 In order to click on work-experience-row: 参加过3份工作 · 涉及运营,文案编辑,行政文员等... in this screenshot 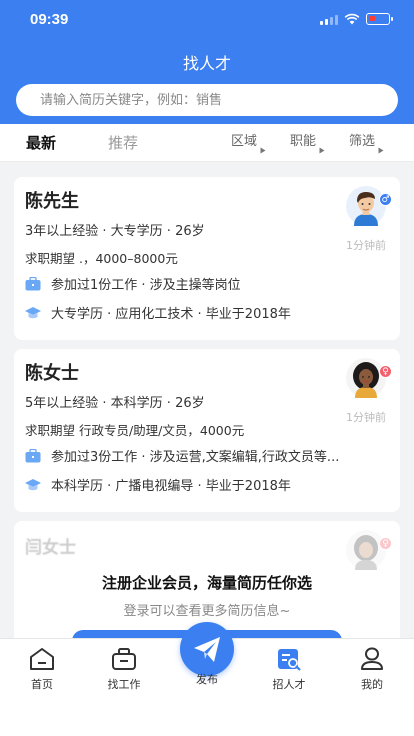, I will do `click(182, 455)`.